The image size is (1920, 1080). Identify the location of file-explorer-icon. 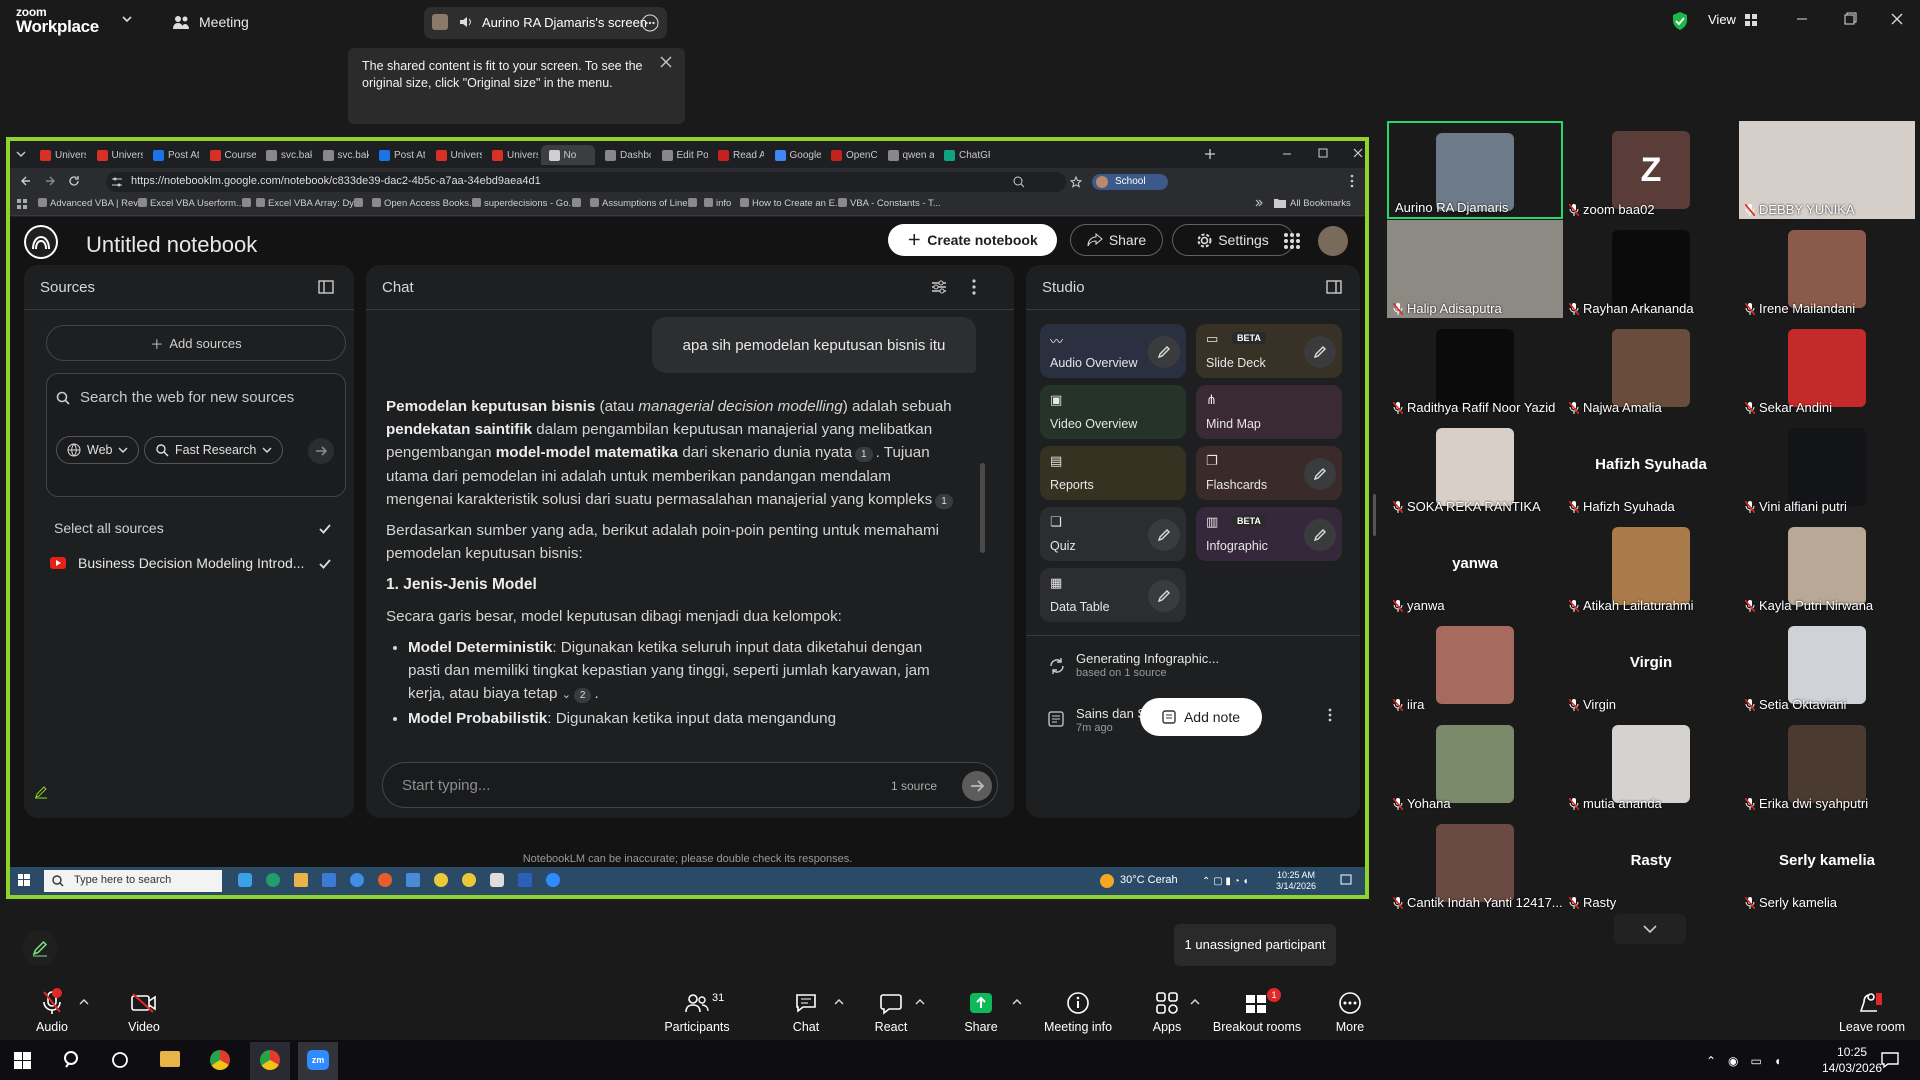
(170, 1059).